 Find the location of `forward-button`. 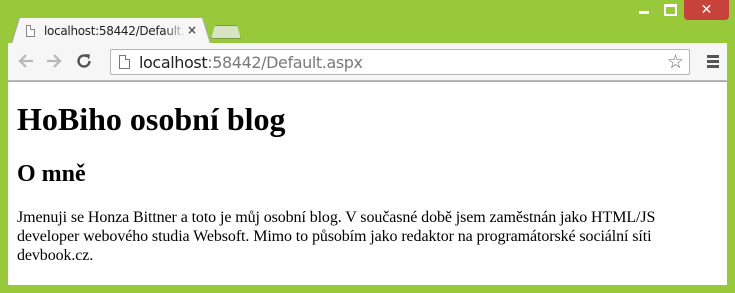

forward-button is located at coordinates (54, 61).